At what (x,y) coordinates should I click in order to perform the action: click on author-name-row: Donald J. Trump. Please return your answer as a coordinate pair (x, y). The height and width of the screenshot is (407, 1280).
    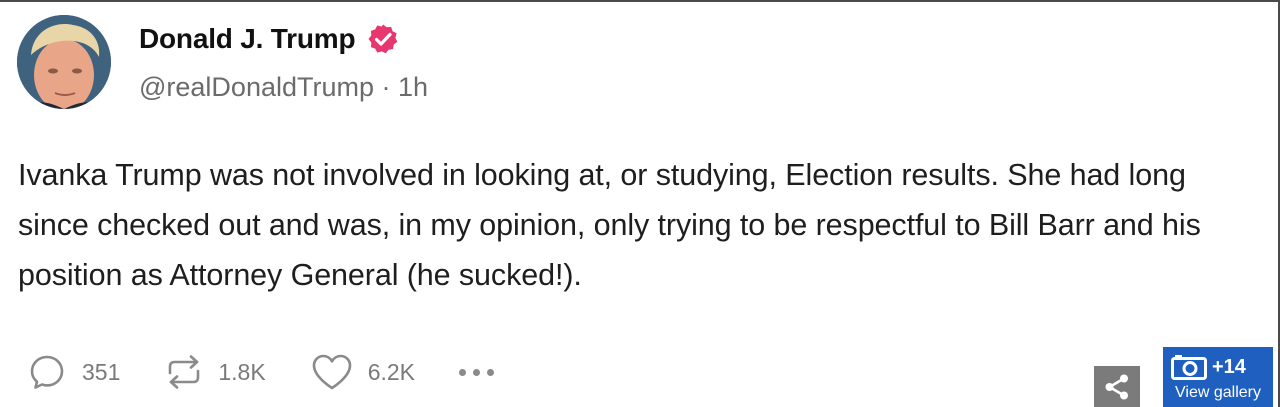
    Looking at the image, I should click on (269, 39).